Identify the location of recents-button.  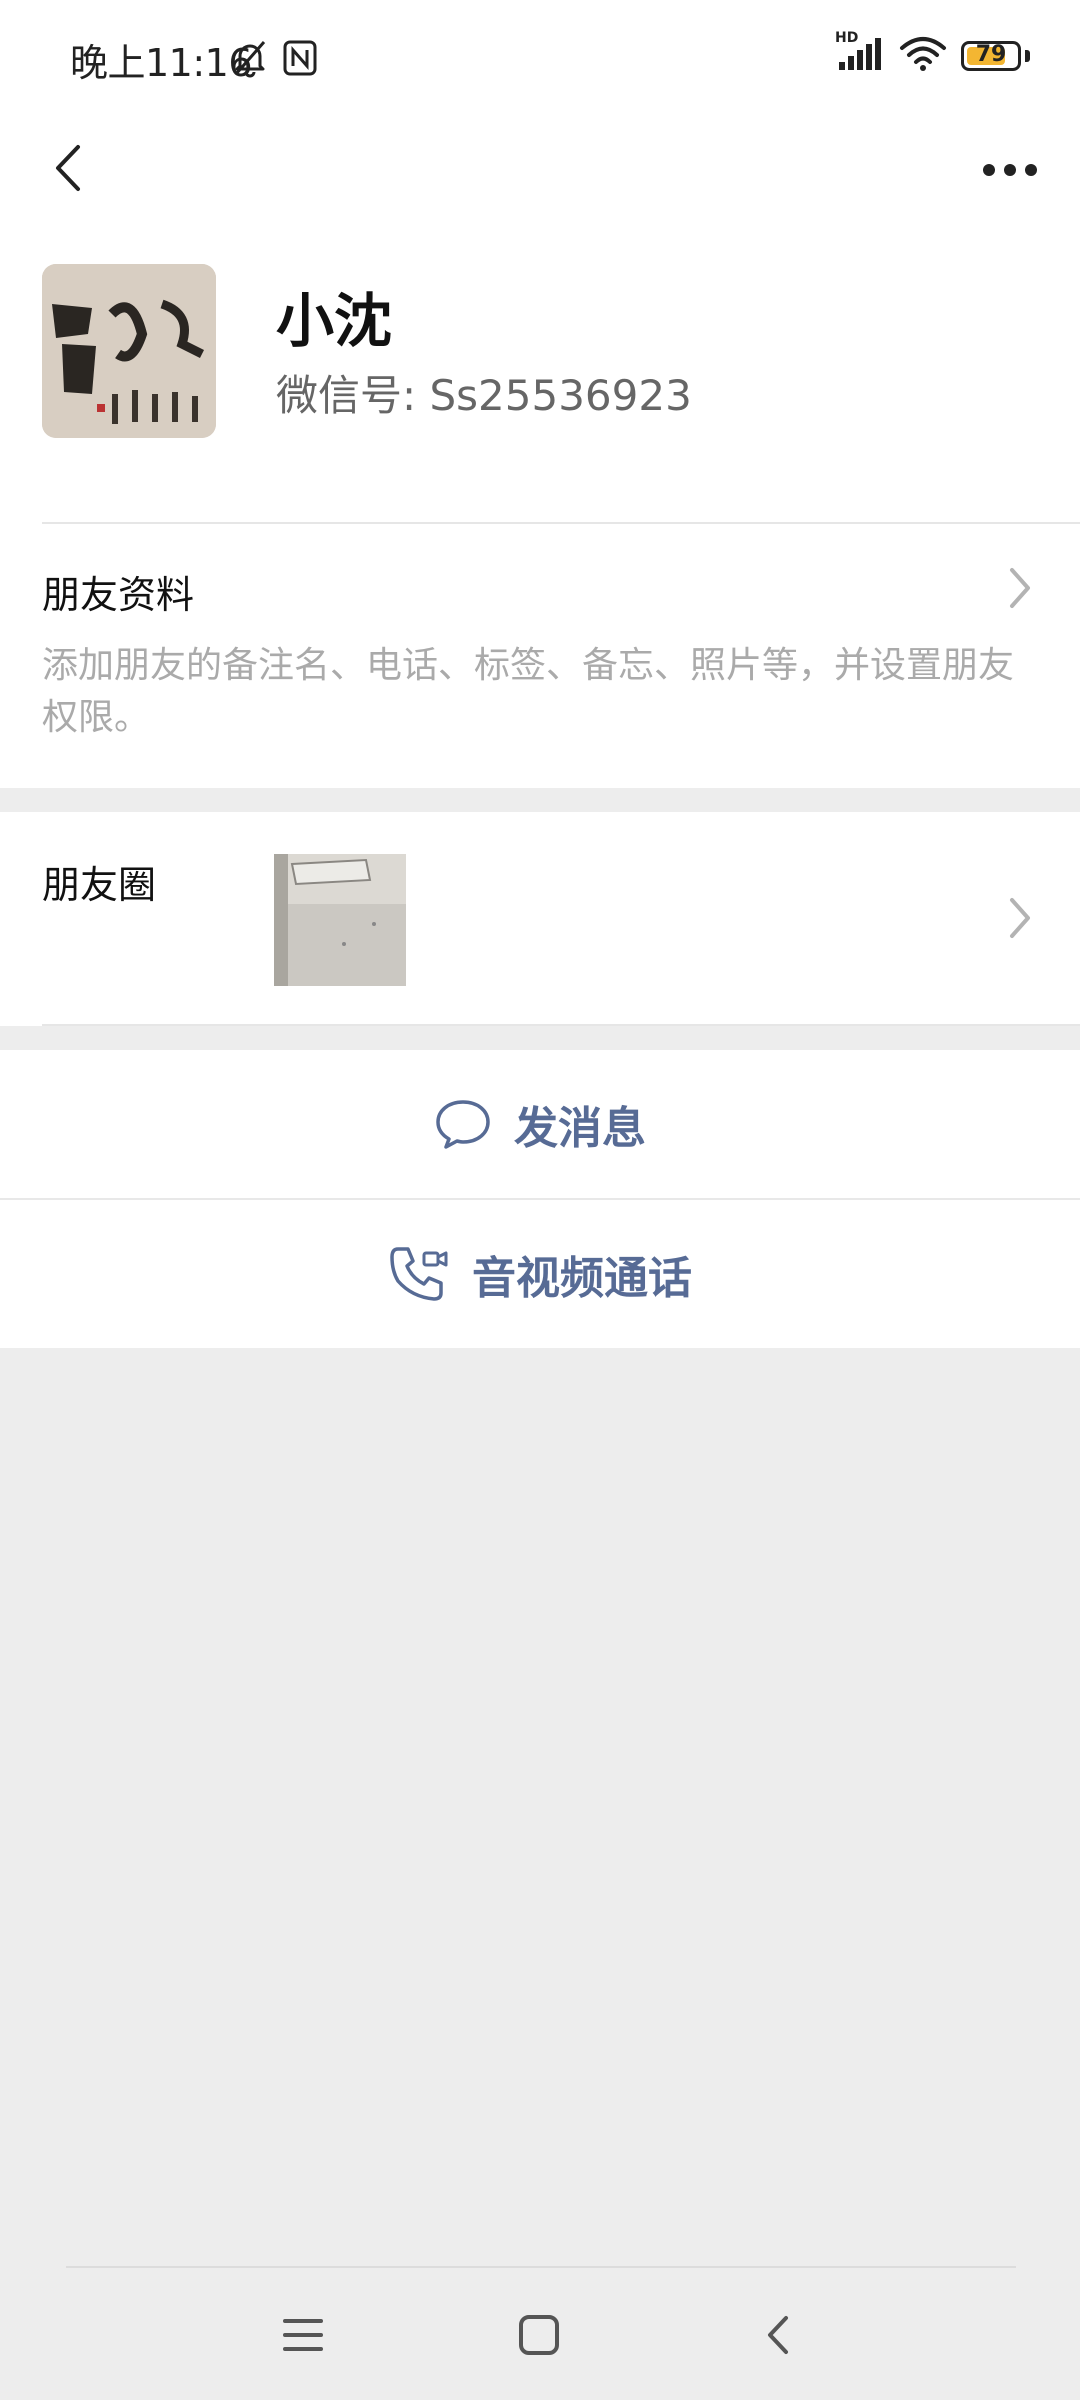
(303, 2335).